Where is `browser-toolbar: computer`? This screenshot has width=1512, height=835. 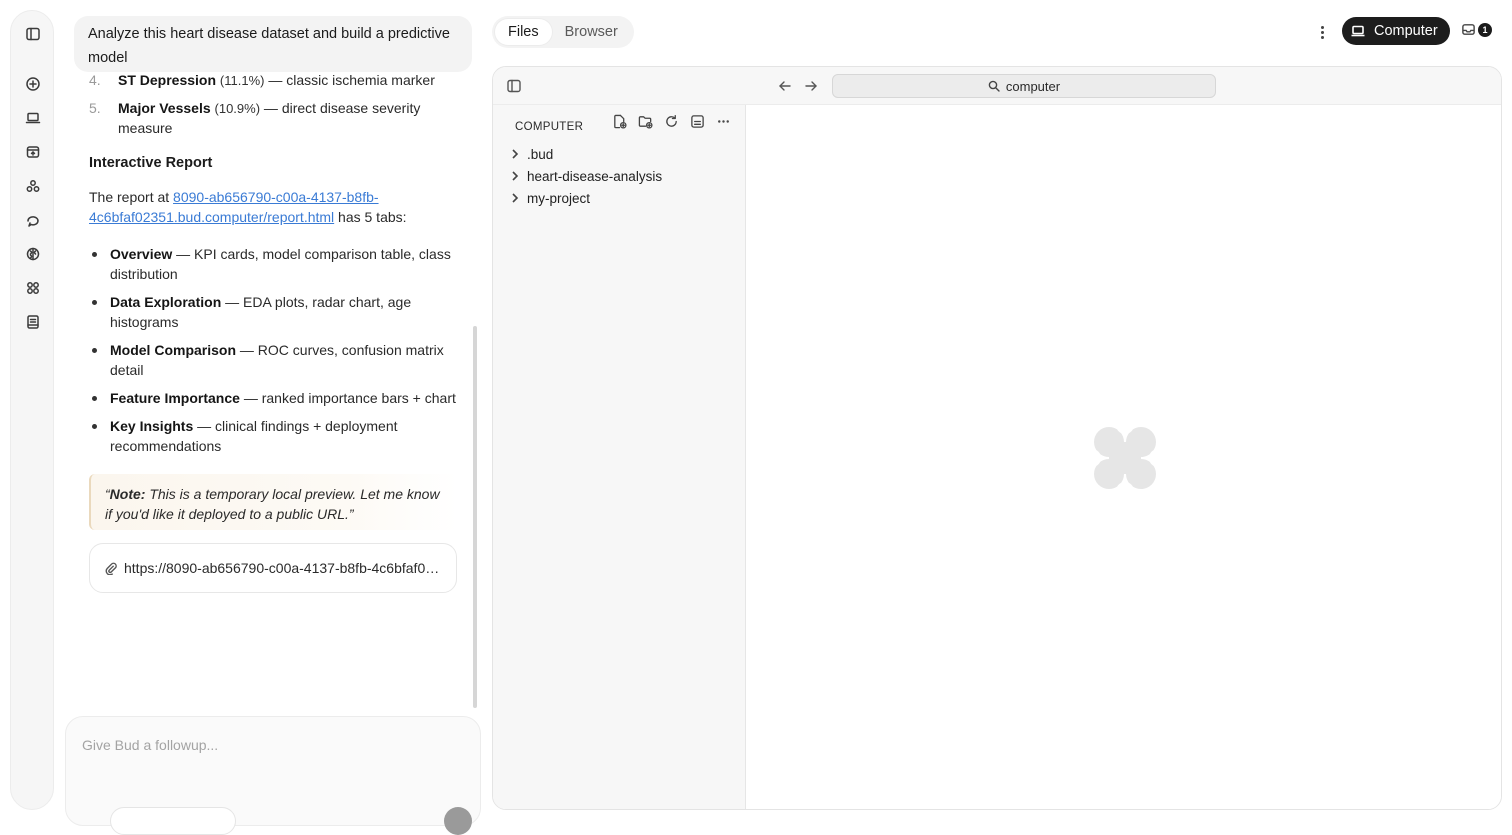
browser-toolbar: computer is located at coordinates (997, 86).